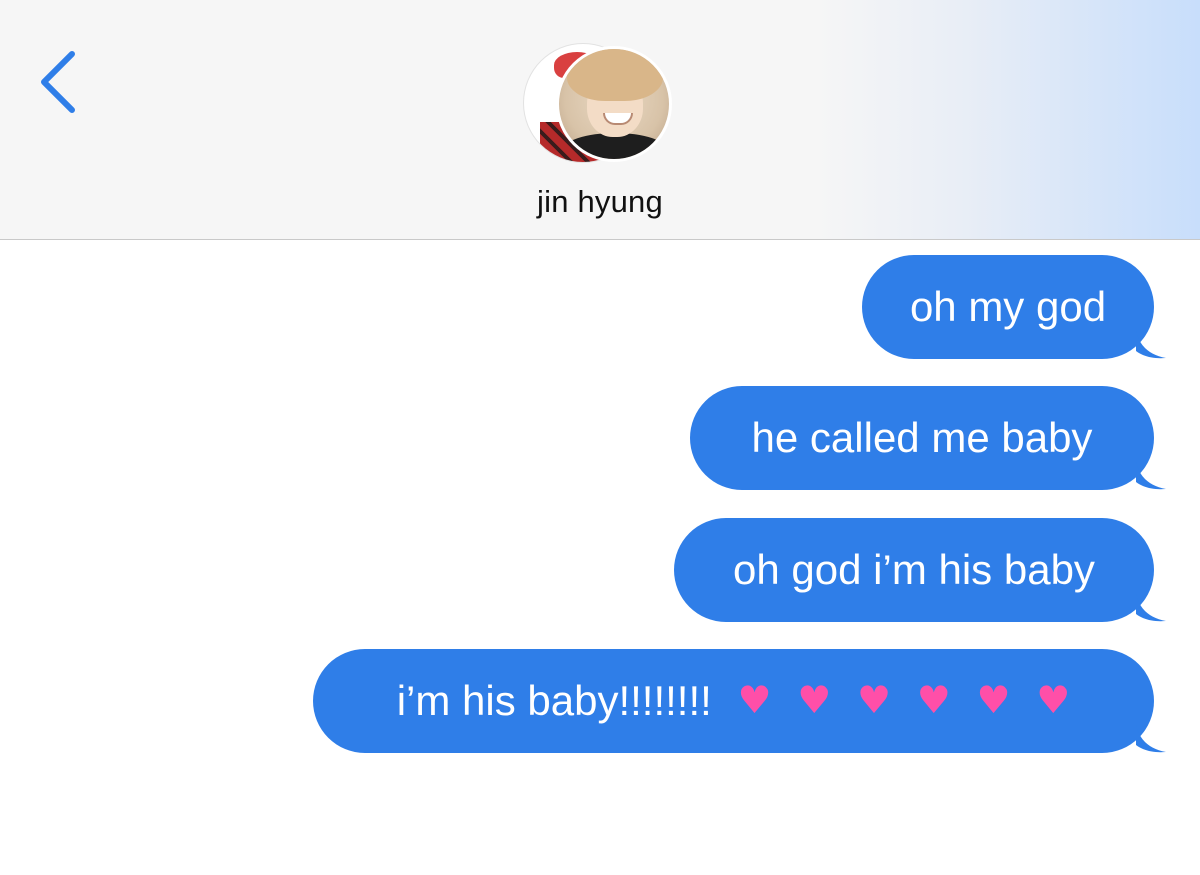 The height and width of the screenshot is (875, 1200). What do you see at coordinates (933, 699) in the screenshot?
I see `growing-heart-icon: ♥` at bounding box center [933, 699].